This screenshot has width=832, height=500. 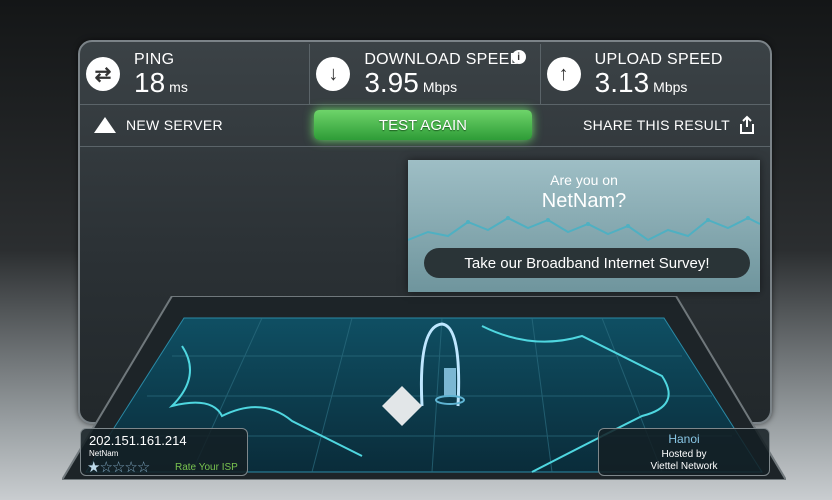 I want to click on hosted-by-label: Hosted by, so click(x=684, y=454).